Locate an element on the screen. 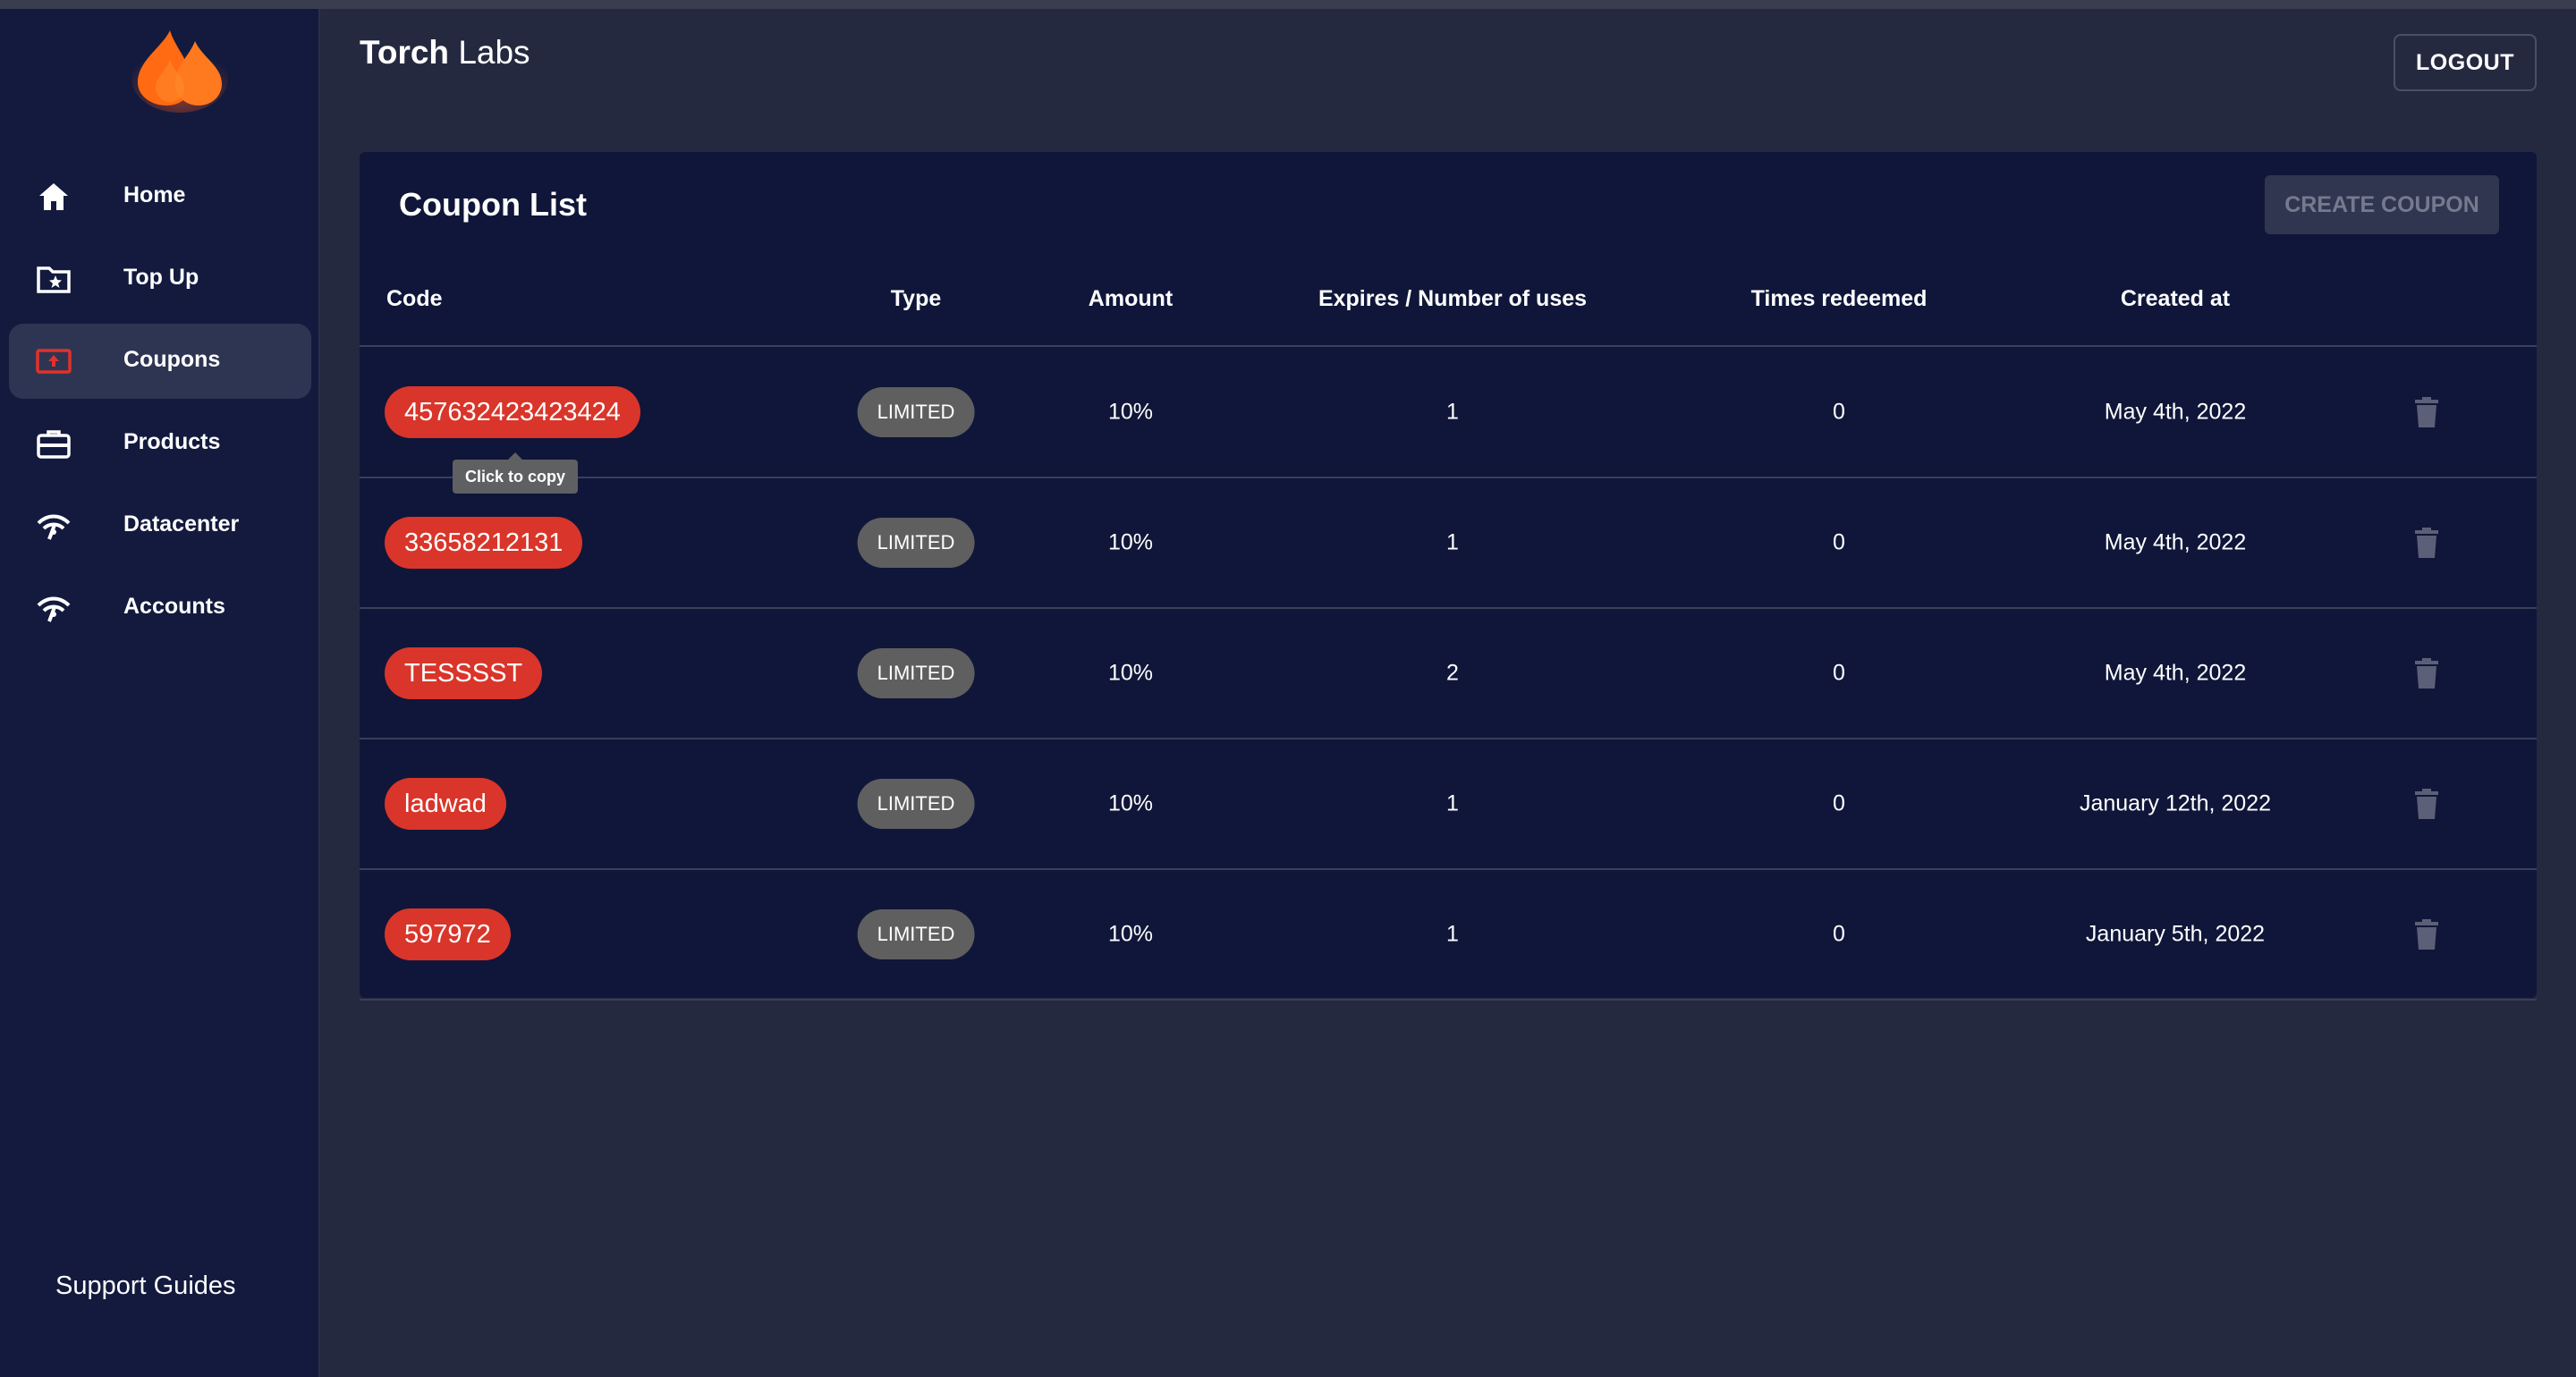 The width and height of the screenshot is (2576, 1377). coupon-code-chip: 597972 is located at coordinates (448, 934).